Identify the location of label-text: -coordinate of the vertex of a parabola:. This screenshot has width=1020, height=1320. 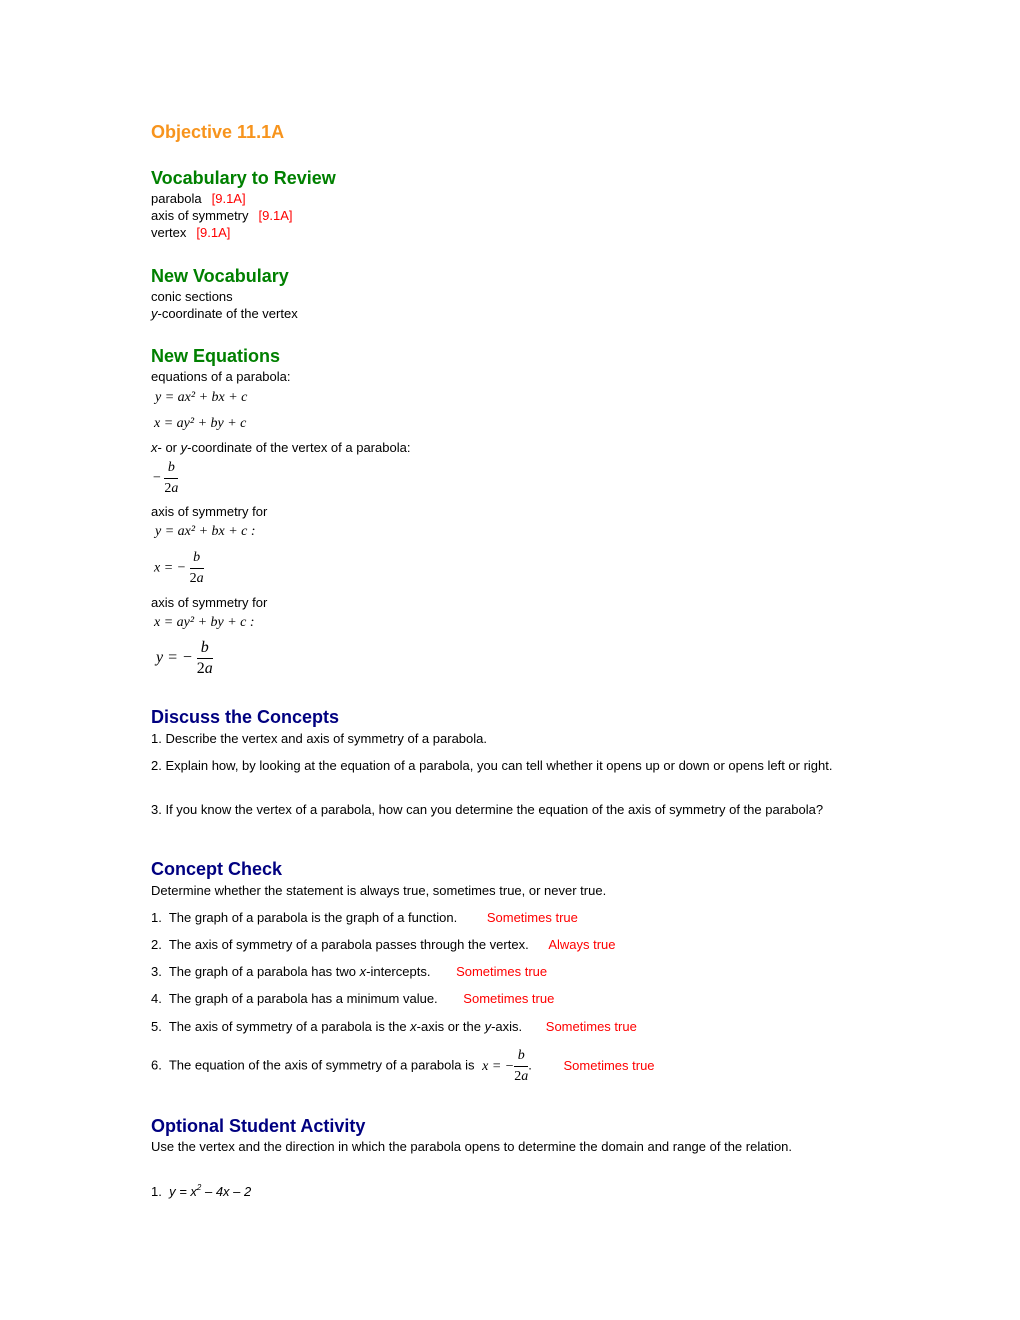
(299, 447).